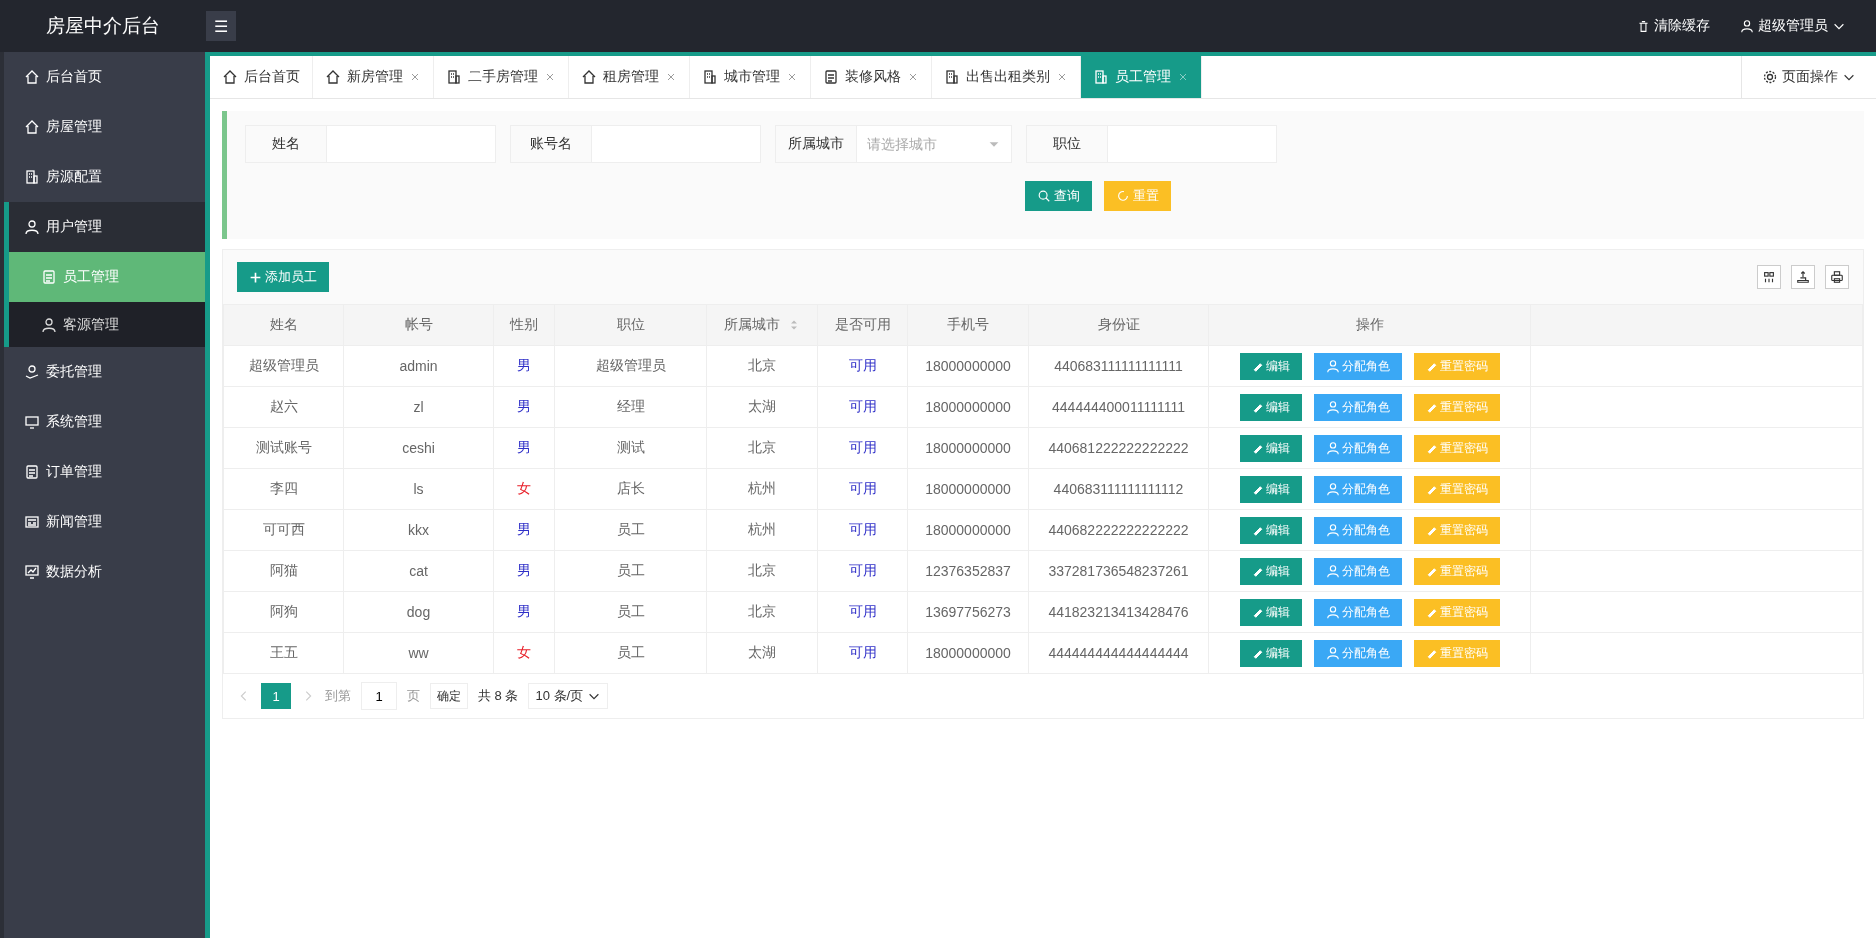 Image resolution: width=1876 pixels, height=938 pixels. Describe the element at coordinates (1044, 196) in the screenshot. I see `search-icon` at that location.